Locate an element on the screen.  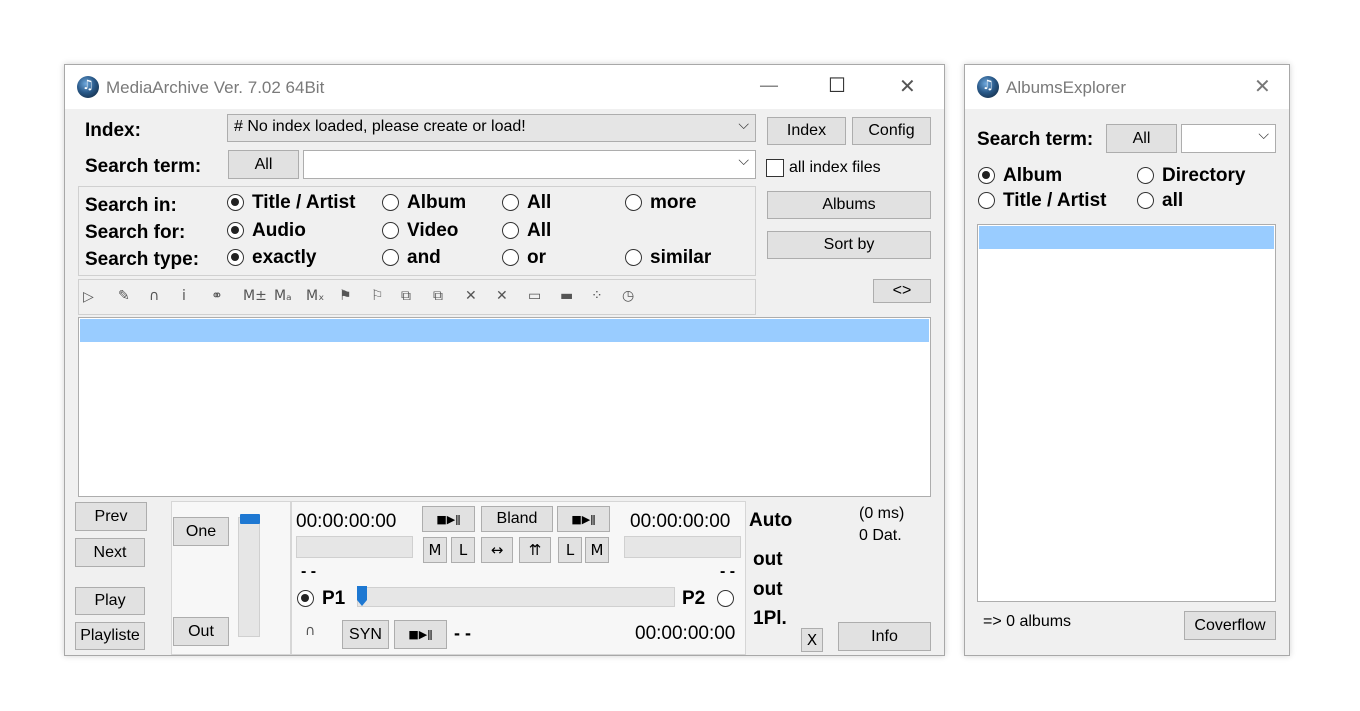
delete-icon: ✕ is located at coordinates (471, 296).